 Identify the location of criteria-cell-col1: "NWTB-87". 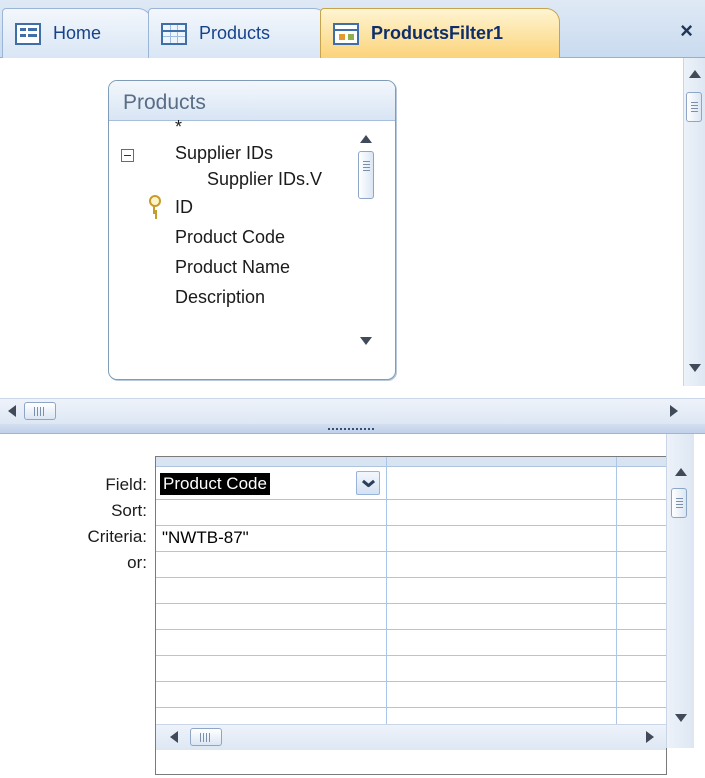
(272, 538).